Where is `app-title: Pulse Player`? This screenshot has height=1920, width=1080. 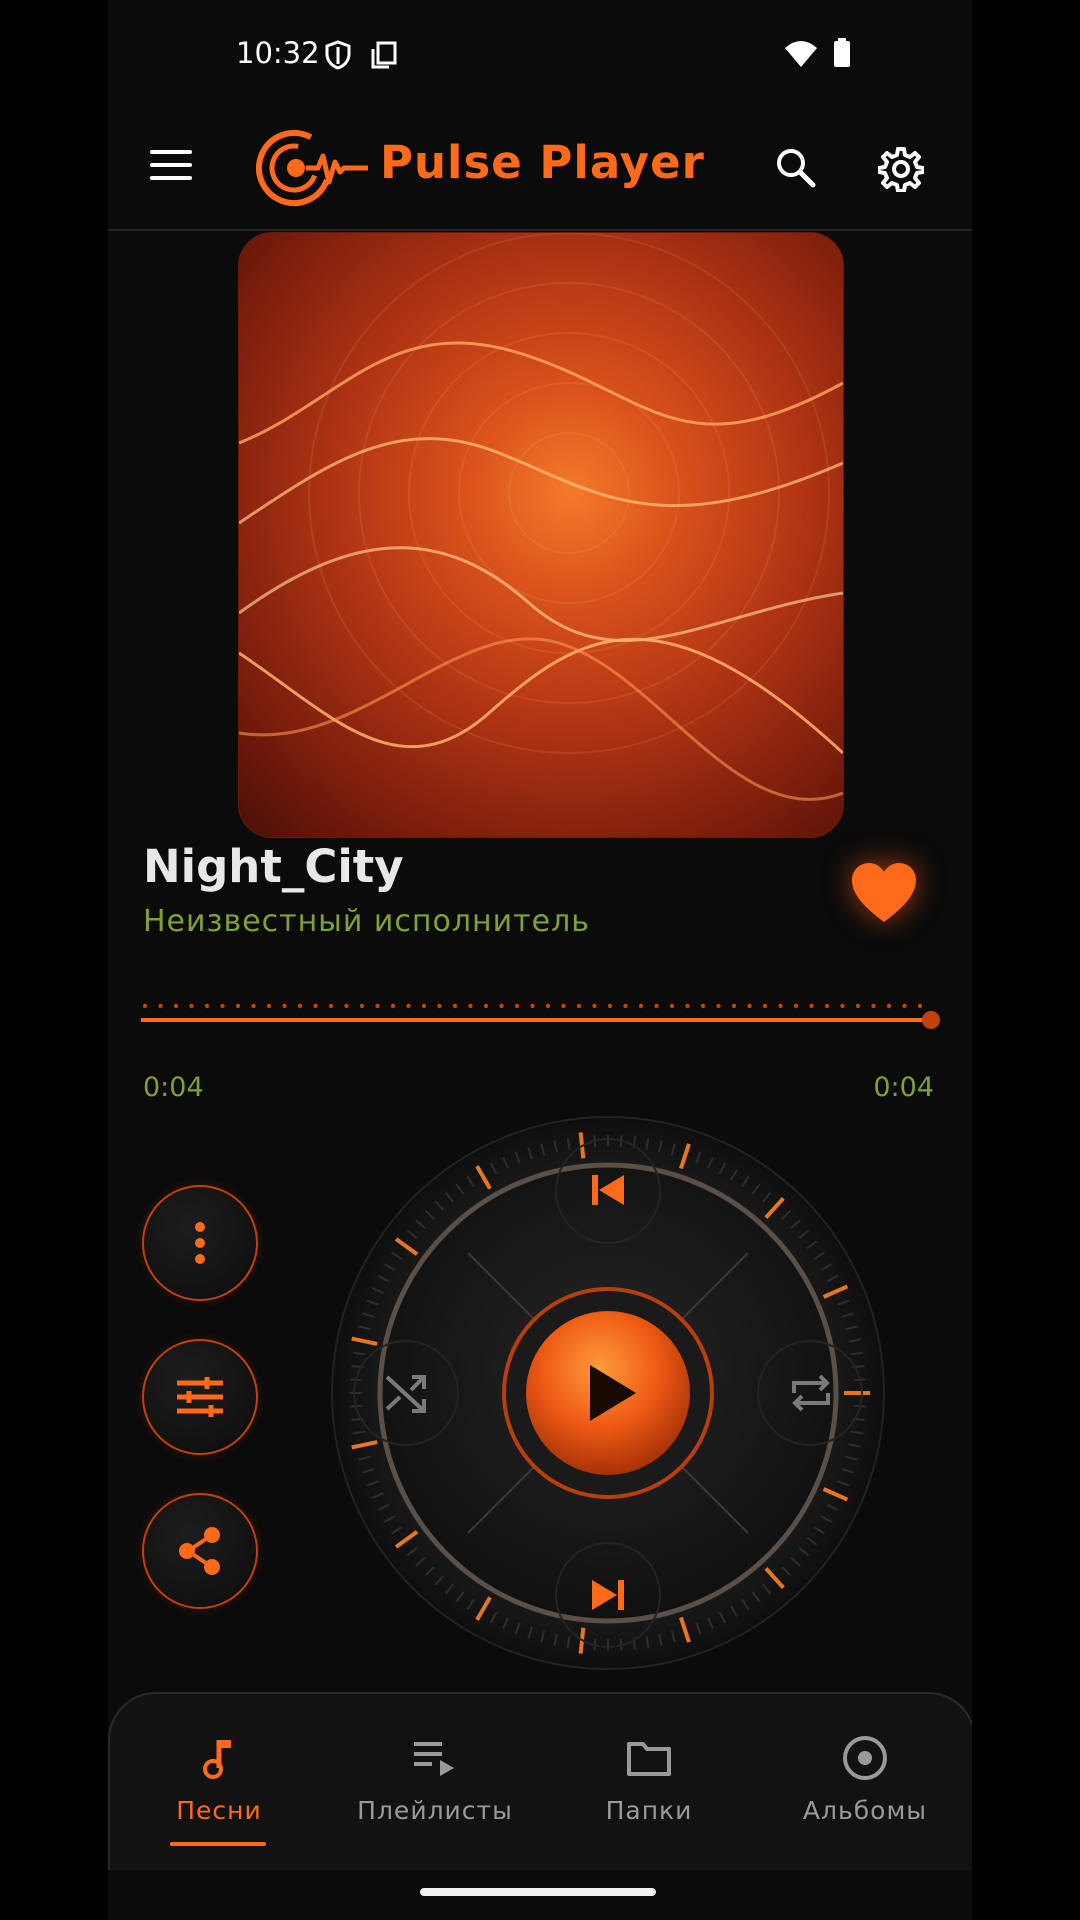
app-title: Pulse Player is located at coordinates (542, 162).